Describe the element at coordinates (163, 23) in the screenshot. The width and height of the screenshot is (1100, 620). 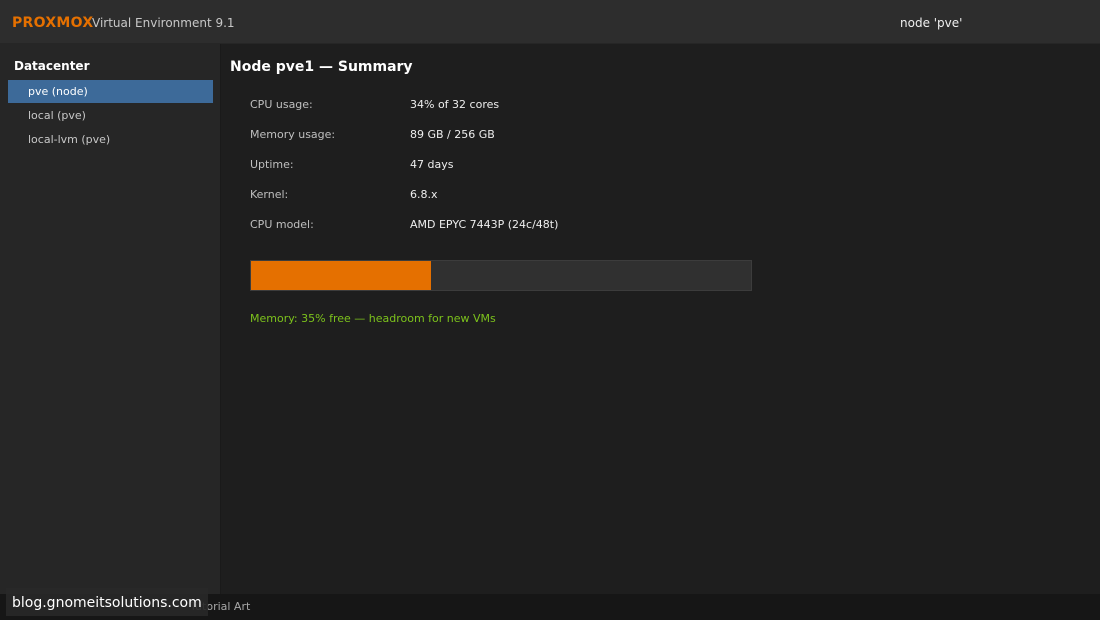
I see `product-version: Virtual Environment 9.1` at that location.